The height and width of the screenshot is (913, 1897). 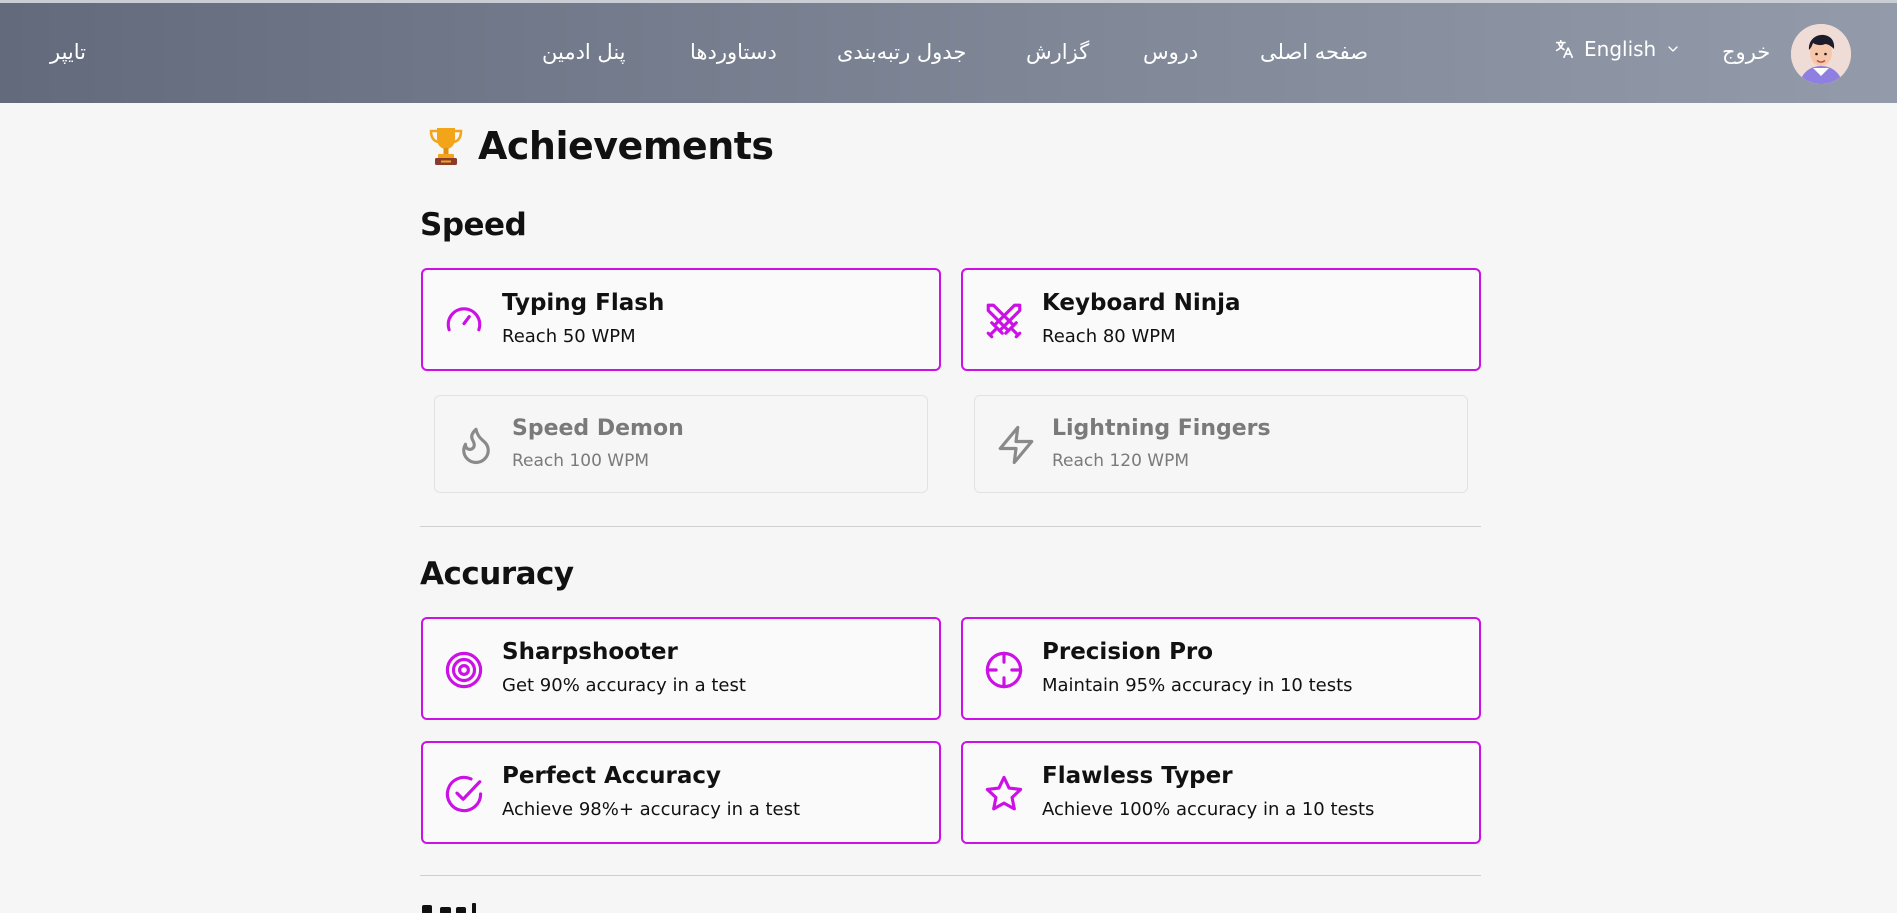 I want to click on nav-link-admin-panel: پنل ادمین, so click(x=584, y=52).